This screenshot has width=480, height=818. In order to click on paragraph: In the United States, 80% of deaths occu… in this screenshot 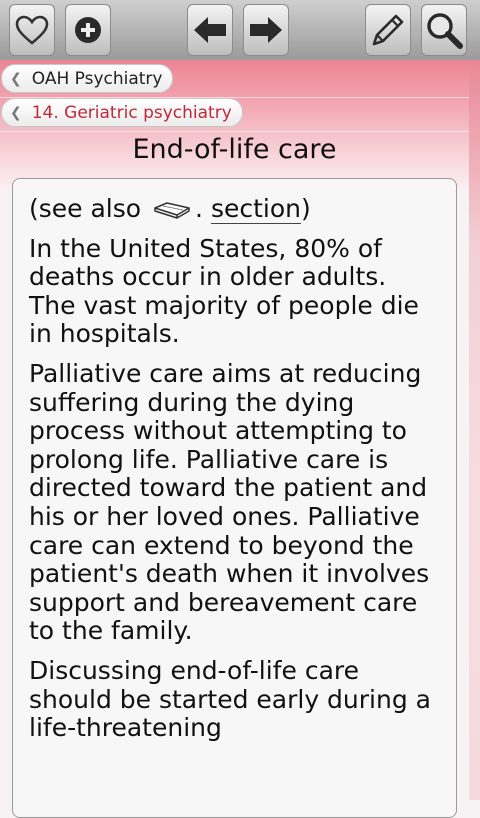, I will do `click(224, 291)`.